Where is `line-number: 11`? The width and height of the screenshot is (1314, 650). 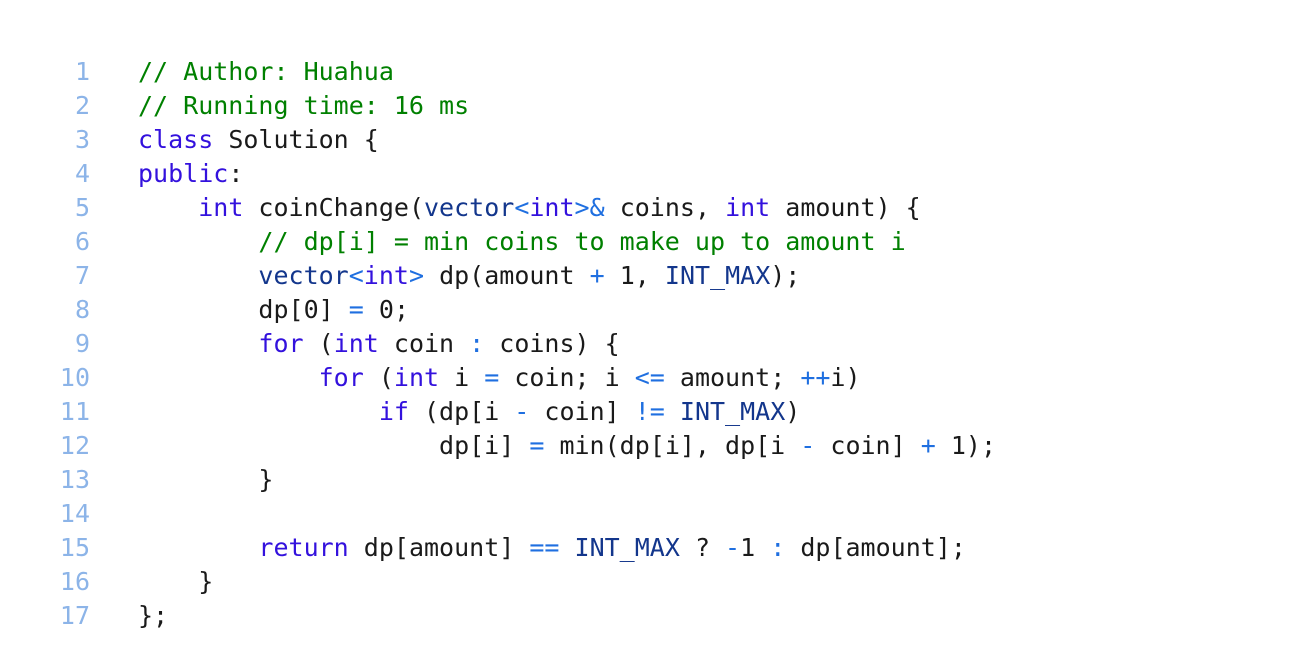
line-number: 11 is located at coordinates (74, 411).